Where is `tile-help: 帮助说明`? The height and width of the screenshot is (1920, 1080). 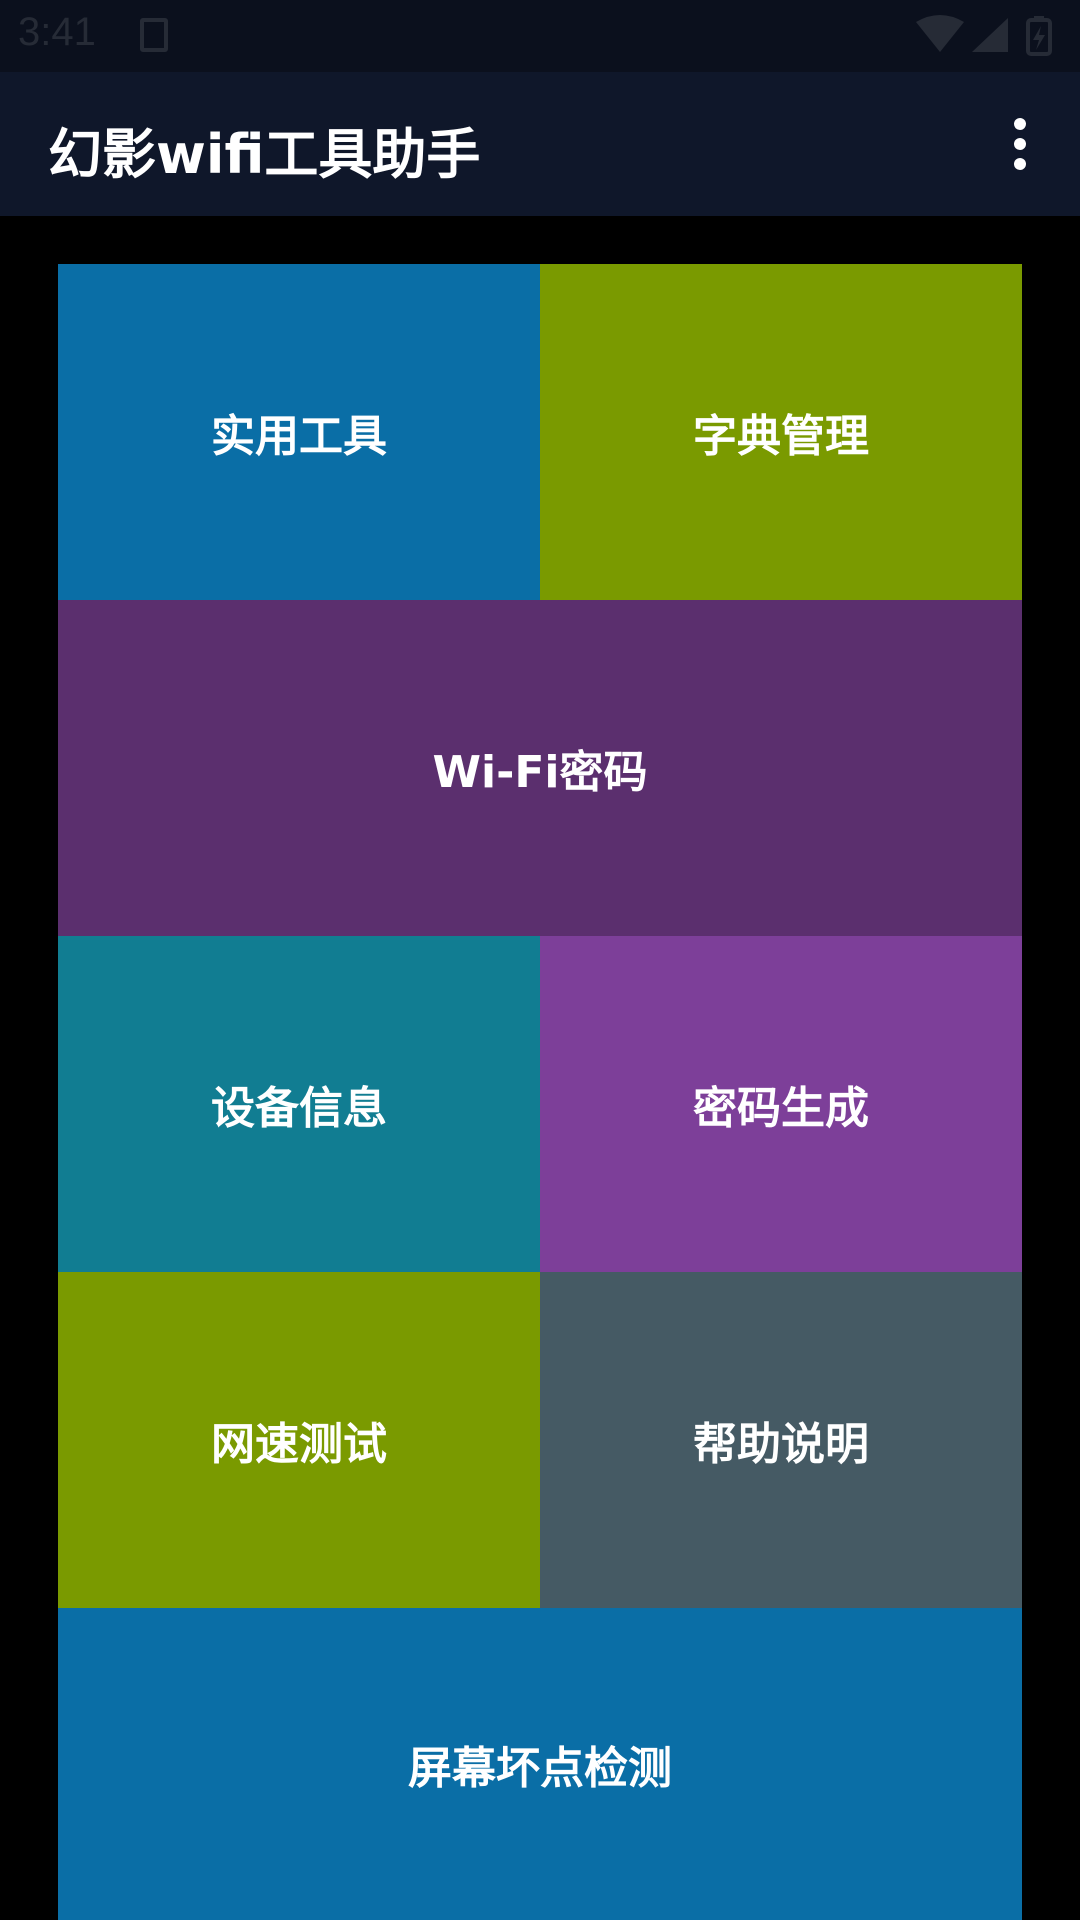 tile-help: 帮助说明 is located at coordinates (781, 1440).